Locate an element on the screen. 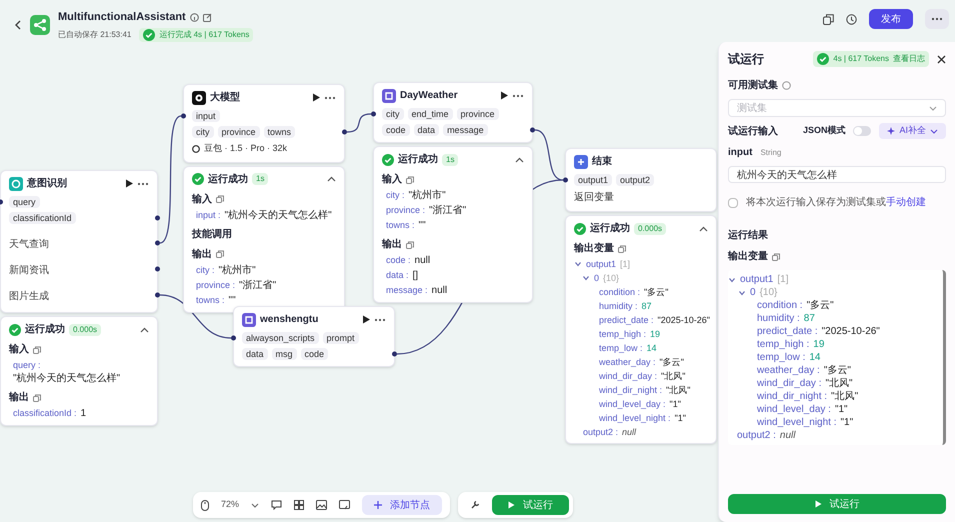 Image resolution: width=955 pixels, height=522 pixels. wrench-icon is located at coordinates (475, 505).